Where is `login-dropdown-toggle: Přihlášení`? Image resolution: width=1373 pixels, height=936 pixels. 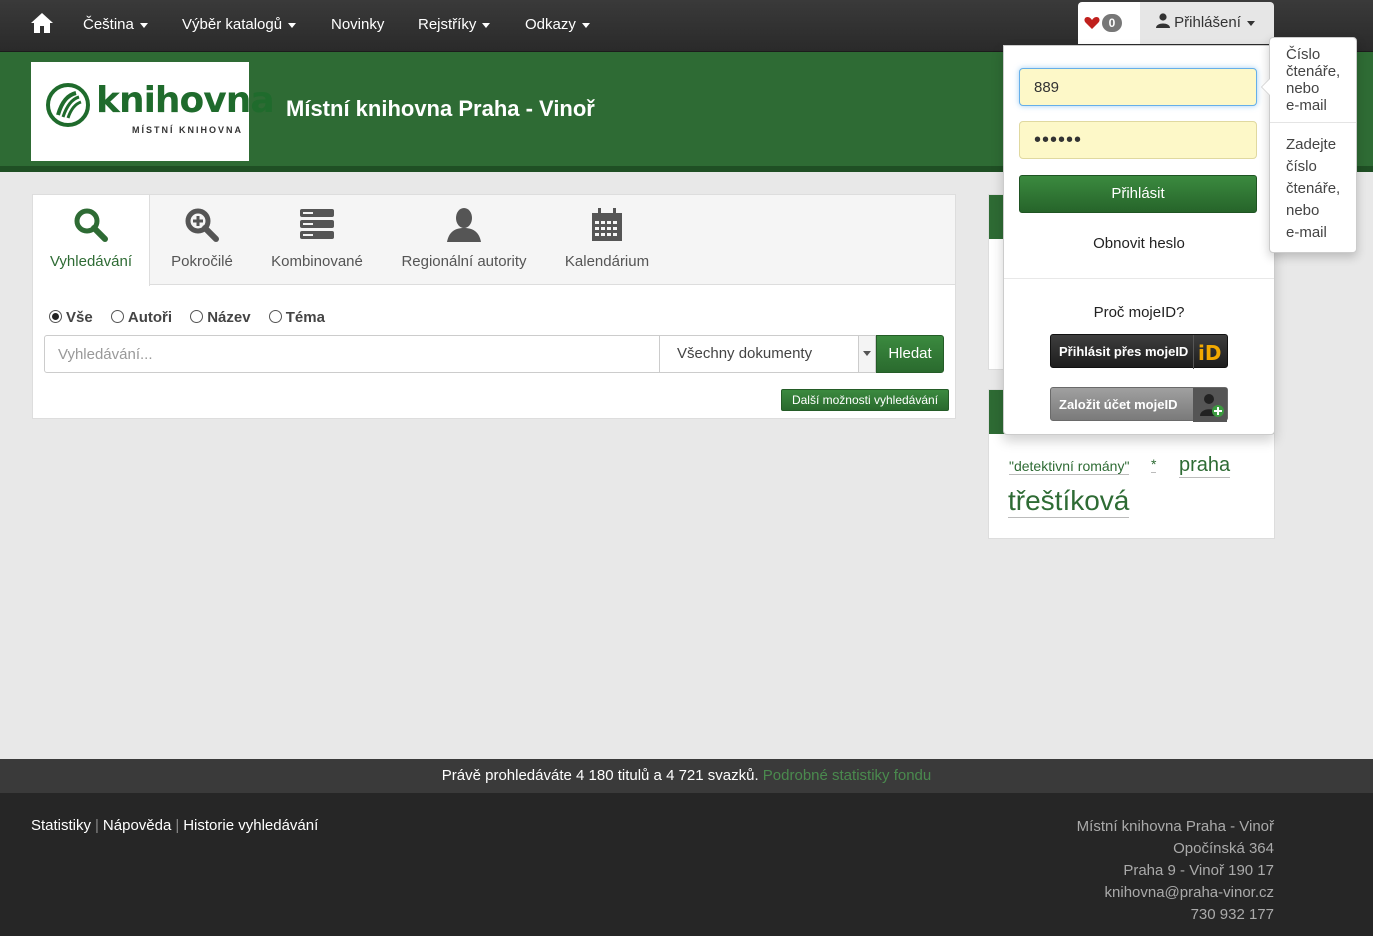
login-dropdown-toggle: Přihlášení is located at coordinates (1207, 23).